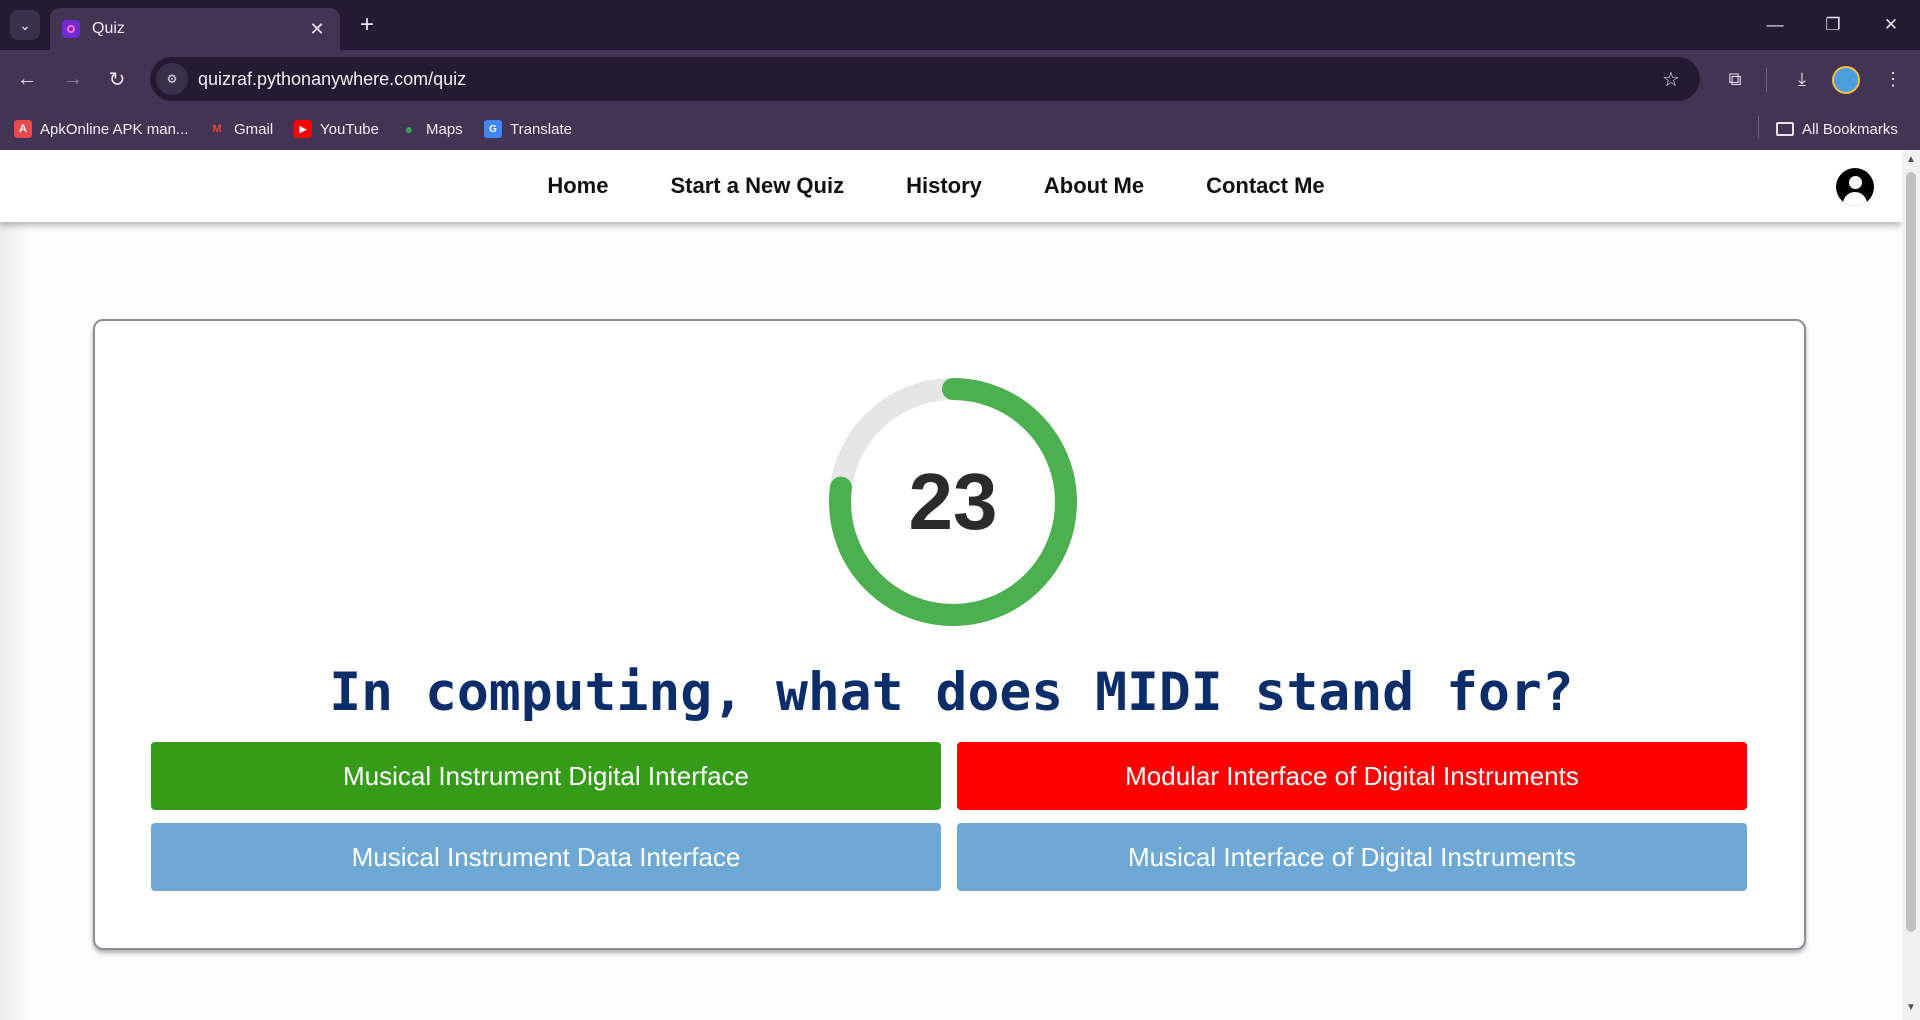 This screenshot has width=1920, height=1020. I want to click on forward-button: →, so click(73, 79).